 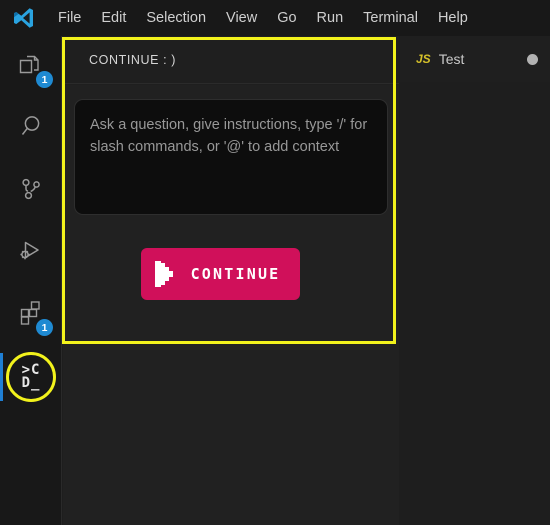 I want to click on activity-bar-item-search, so click(x=31, y=129).